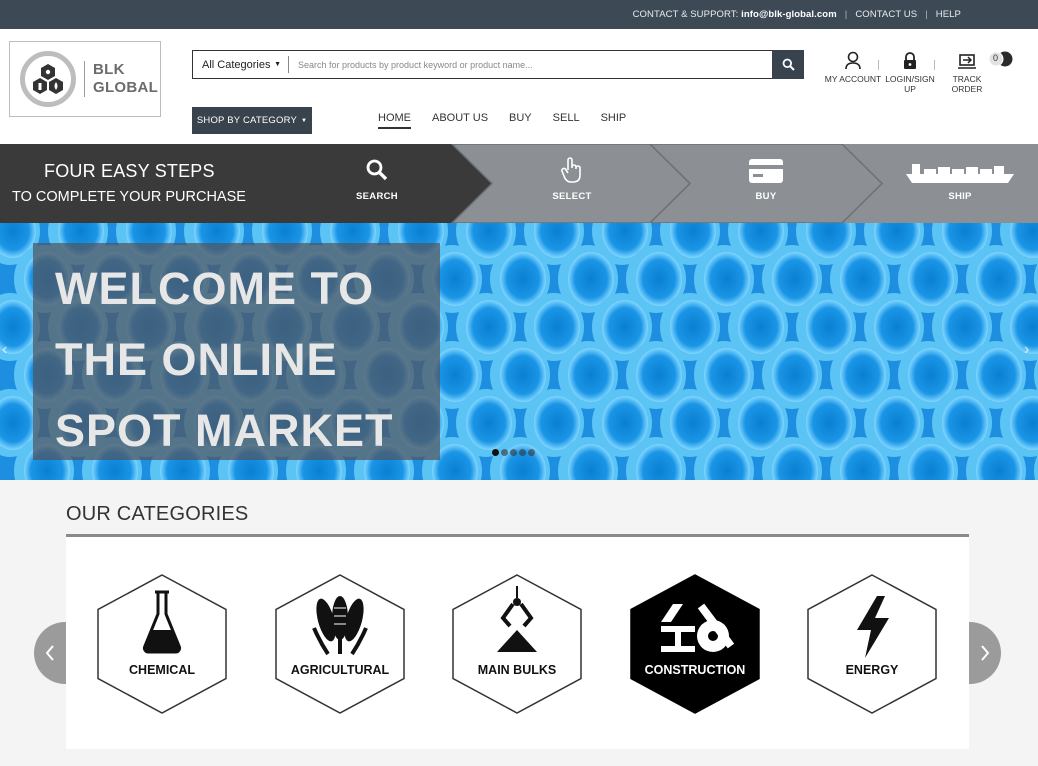  I want to click on step-buy: BUY, so click(766, 180).